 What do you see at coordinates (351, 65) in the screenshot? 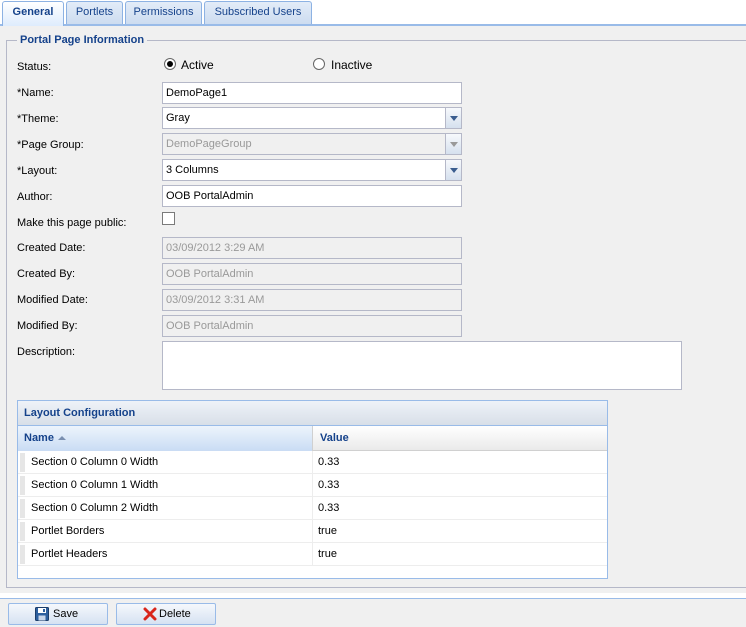
I see `status-inactive-label: Inactive` at bounding box center [351, 65].